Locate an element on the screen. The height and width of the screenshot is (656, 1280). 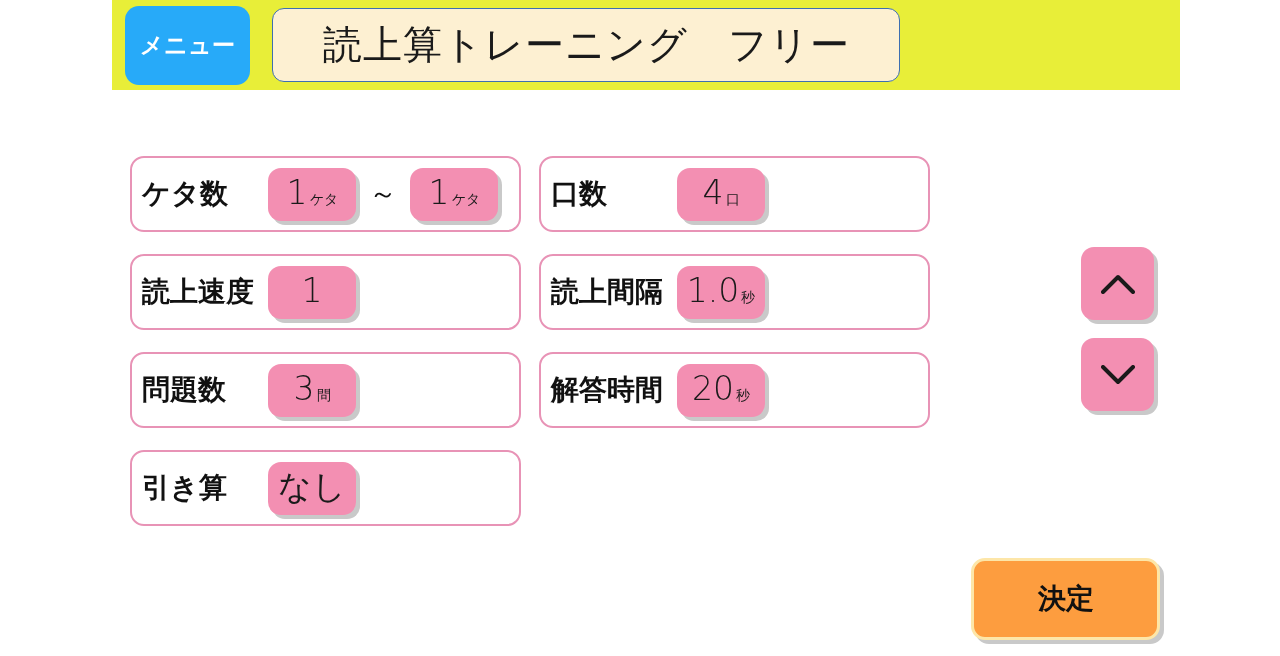
setting-label: 読上間隔 is located at coordinates (607, 292).